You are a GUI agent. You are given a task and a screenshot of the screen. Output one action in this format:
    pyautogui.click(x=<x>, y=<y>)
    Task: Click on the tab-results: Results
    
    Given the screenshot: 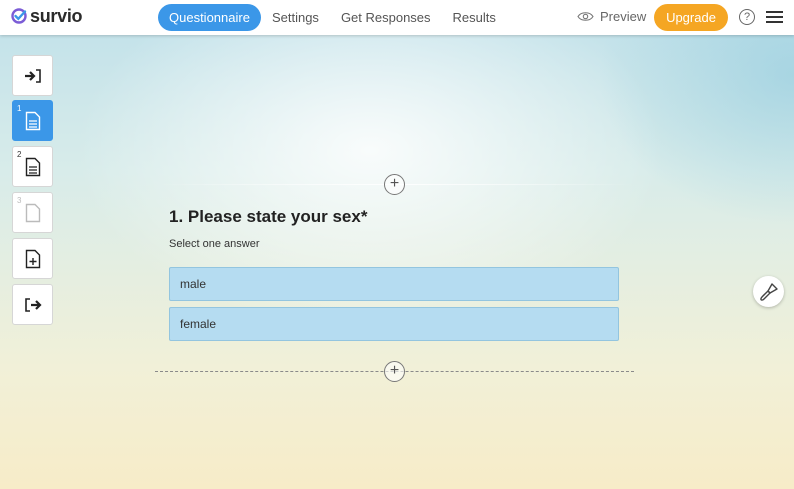 What is the action you would take?
    pyautogui.click(x=474, y=17)
    